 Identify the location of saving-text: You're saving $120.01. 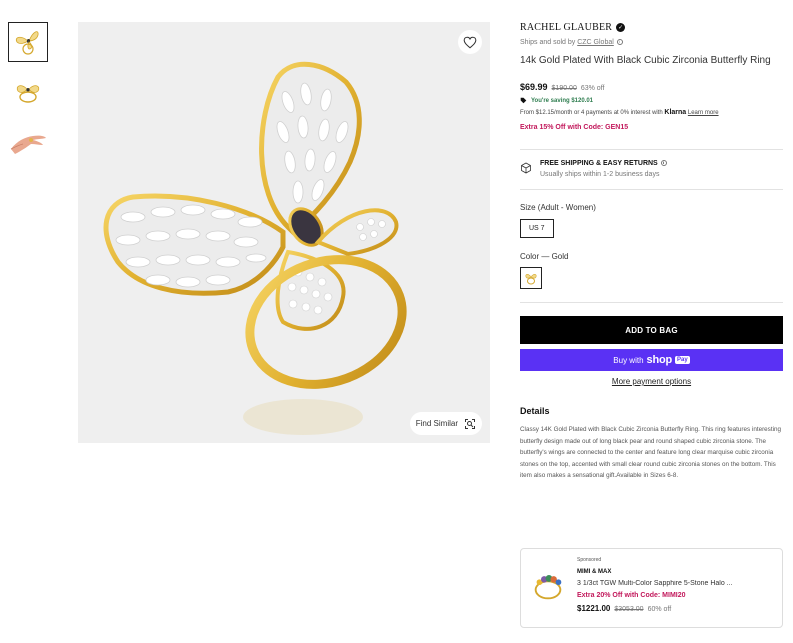
(562, 100).